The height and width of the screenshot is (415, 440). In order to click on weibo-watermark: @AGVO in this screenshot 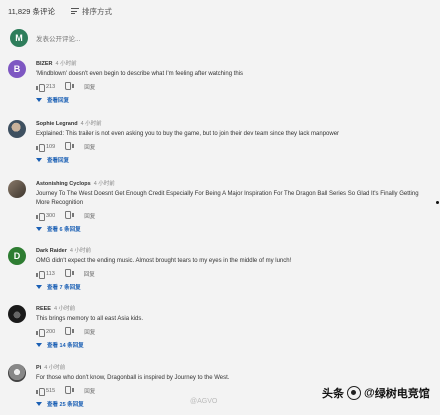, I will do `click(204, 401)`.